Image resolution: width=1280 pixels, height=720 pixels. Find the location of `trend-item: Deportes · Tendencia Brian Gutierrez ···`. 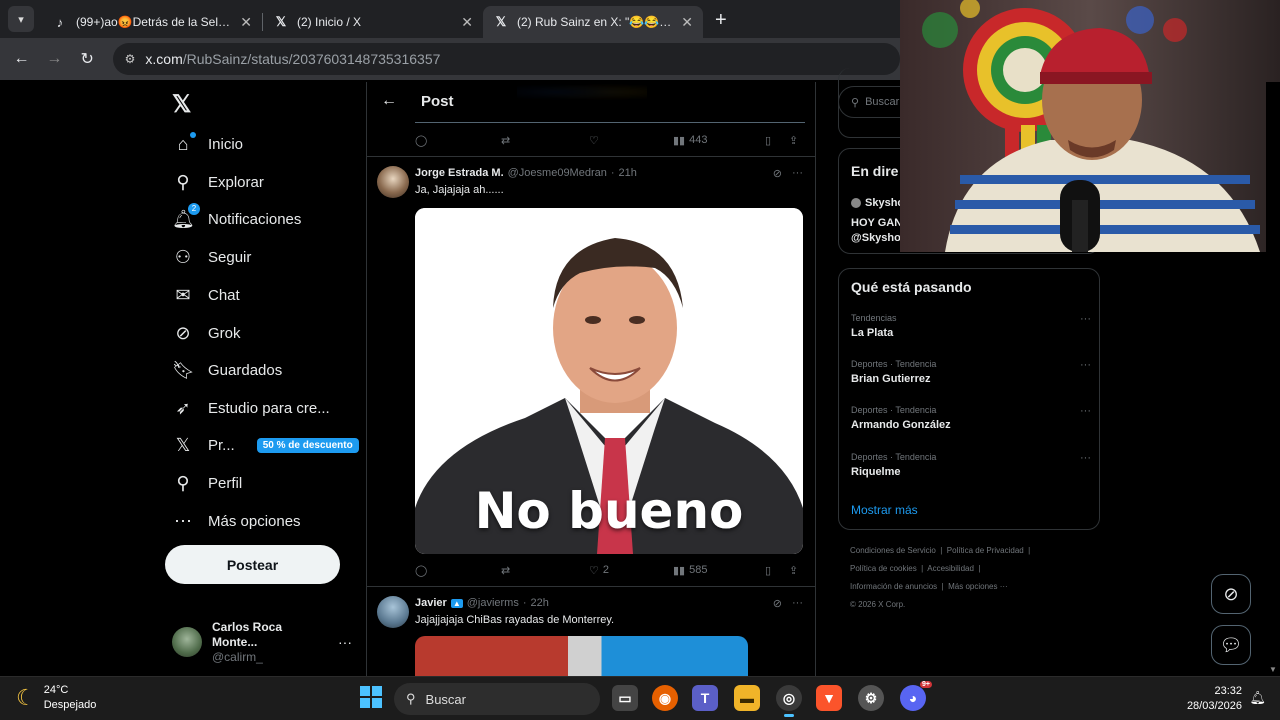

trend-item: Deportes · Tendencia Brian Gutierrez ··· is located at coordinates (971, 372).